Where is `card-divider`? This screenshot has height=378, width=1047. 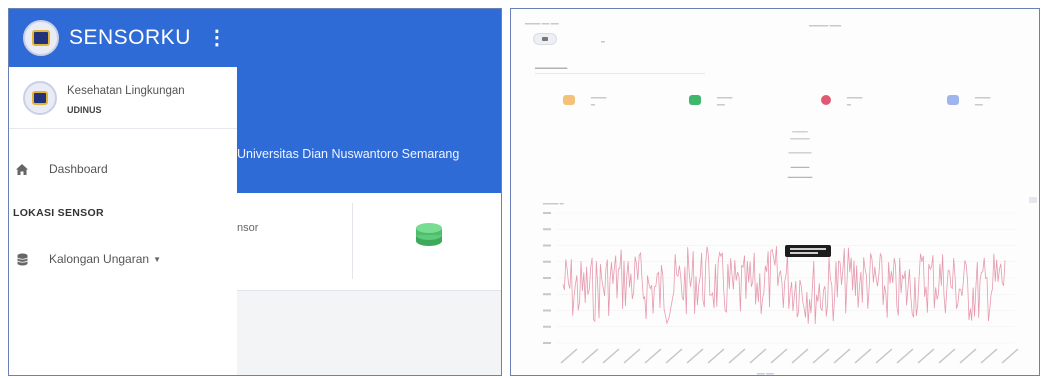
card-divider is located at coordinates (352, 241).